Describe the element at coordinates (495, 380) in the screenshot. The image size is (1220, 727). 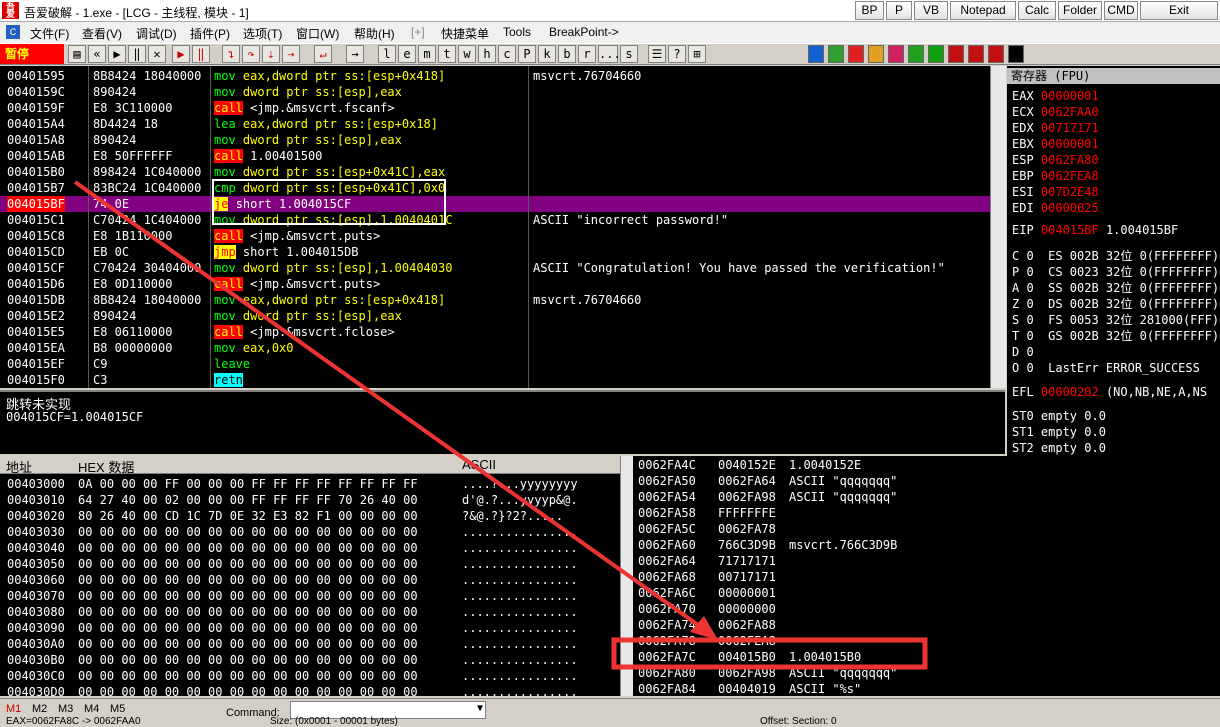
I see `disasm-row: 004015F0 C3 retn` at that location.